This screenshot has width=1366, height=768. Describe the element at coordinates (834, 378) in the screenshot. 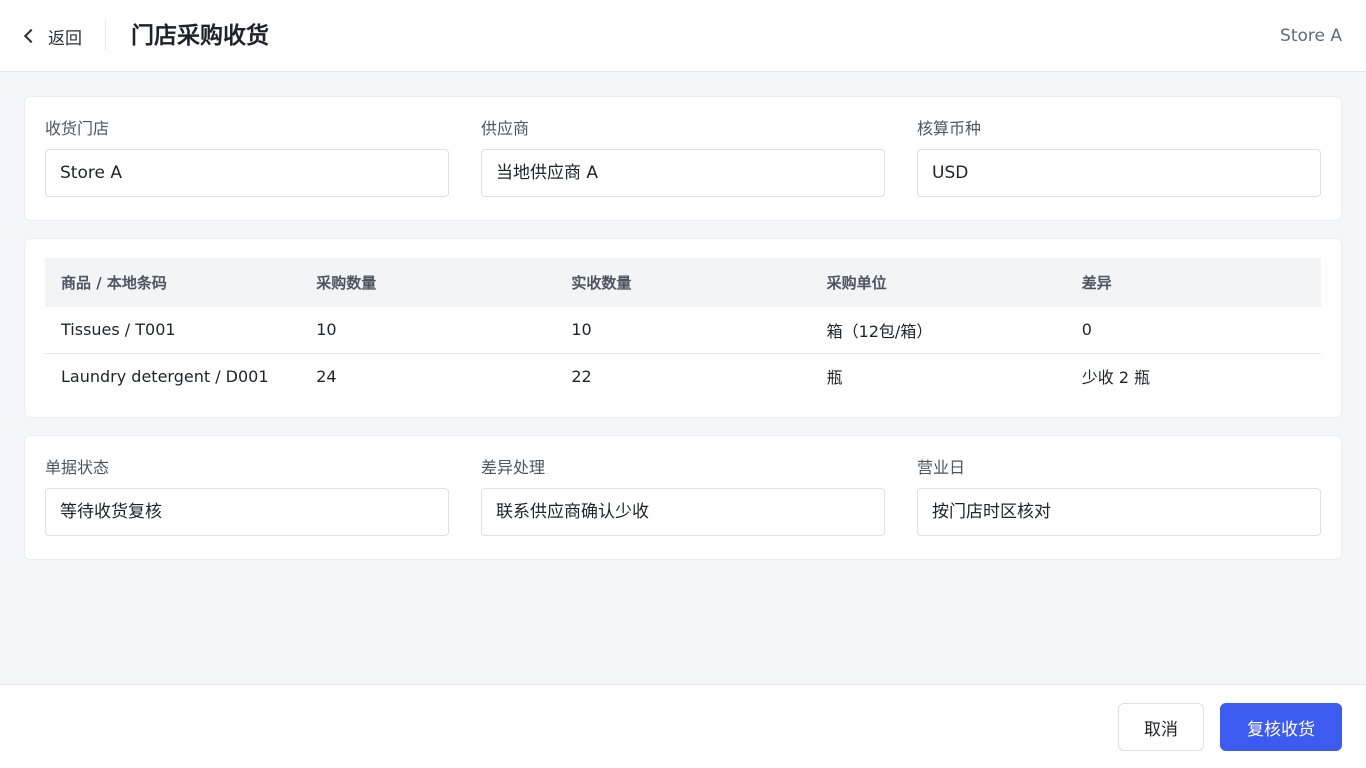

I see `cell-unit: 瓶` at that location.